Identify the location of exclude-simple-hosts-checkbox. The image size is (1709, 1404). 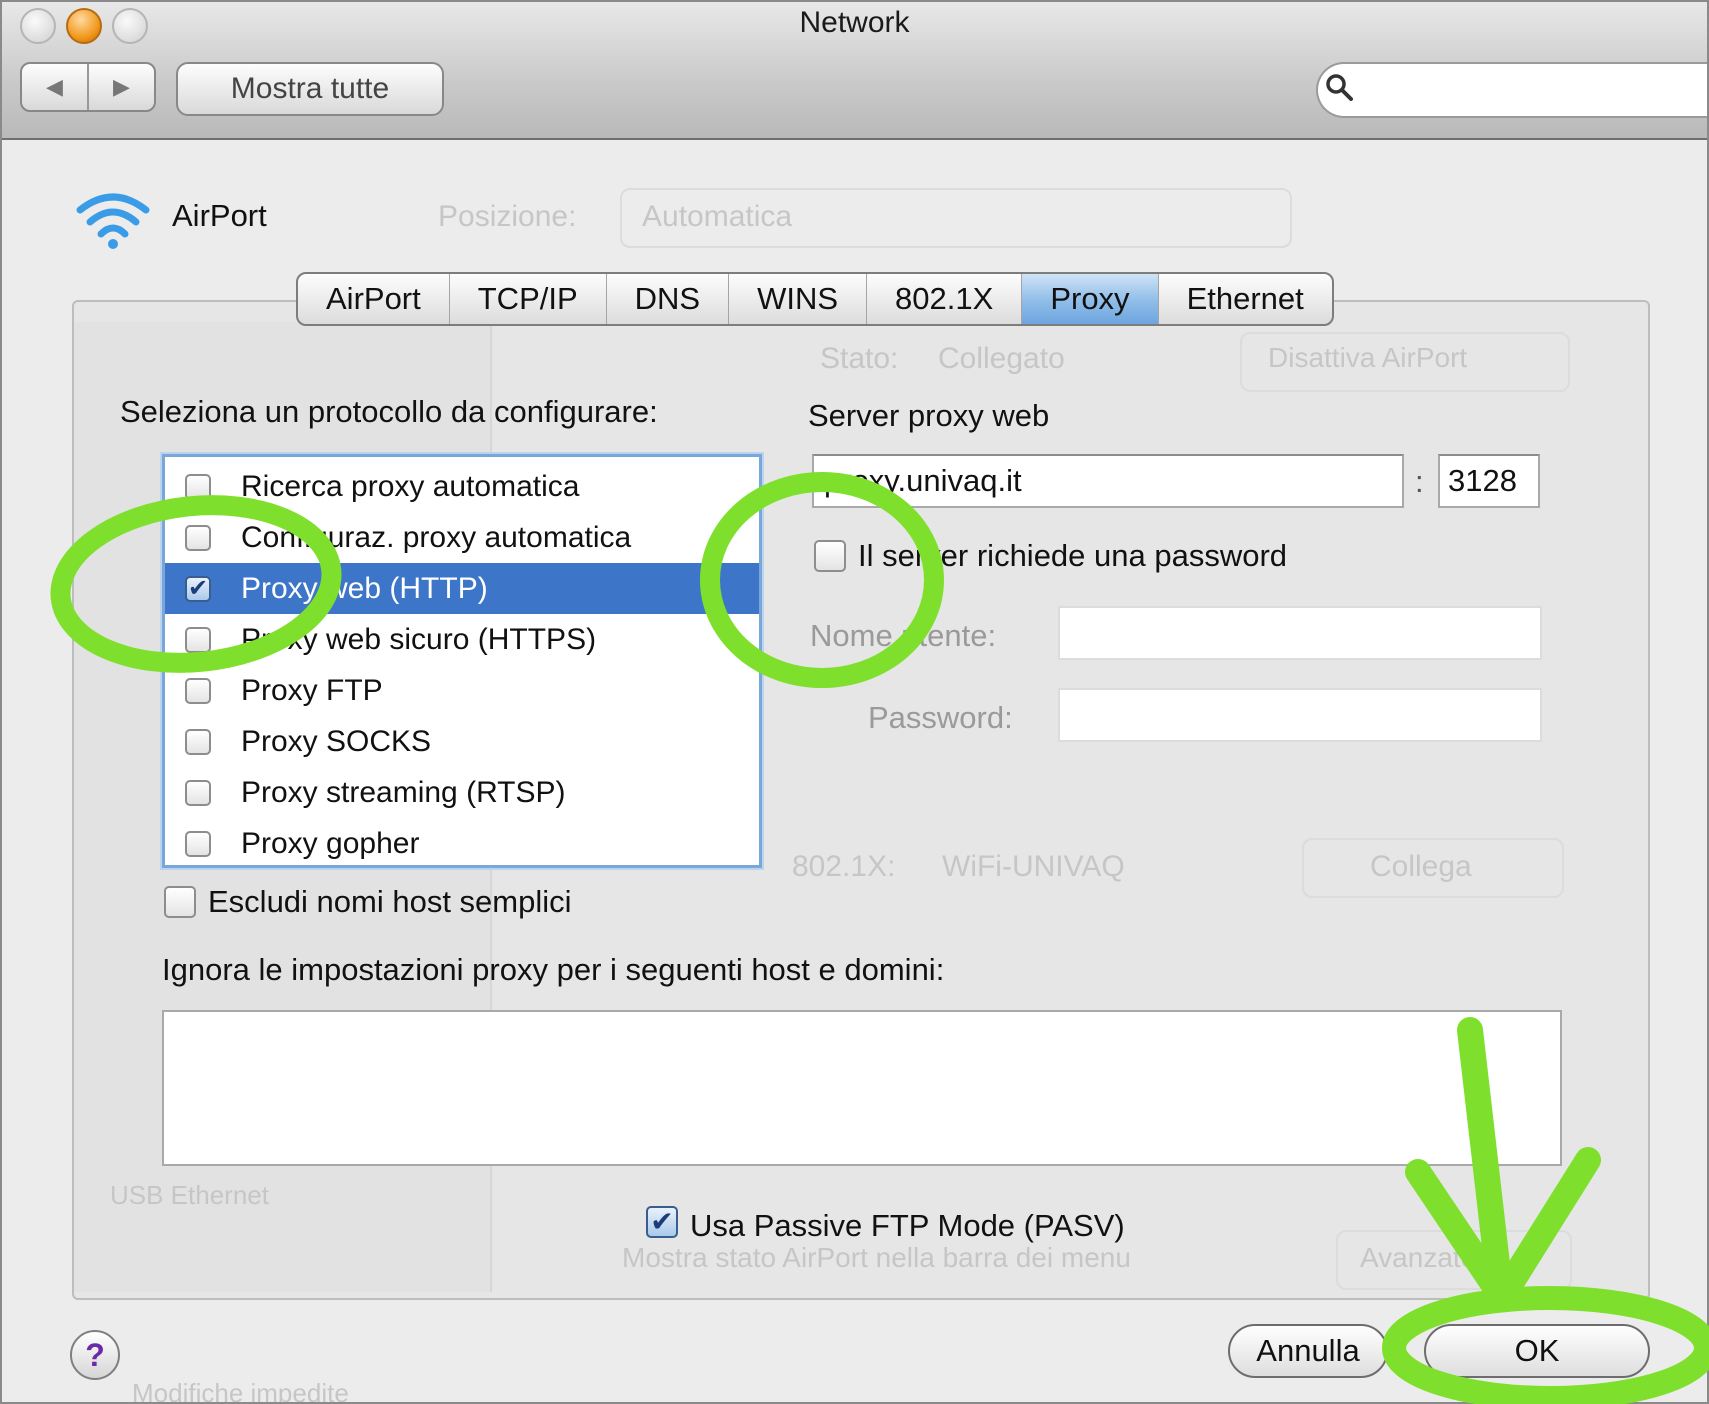
(180, 902).